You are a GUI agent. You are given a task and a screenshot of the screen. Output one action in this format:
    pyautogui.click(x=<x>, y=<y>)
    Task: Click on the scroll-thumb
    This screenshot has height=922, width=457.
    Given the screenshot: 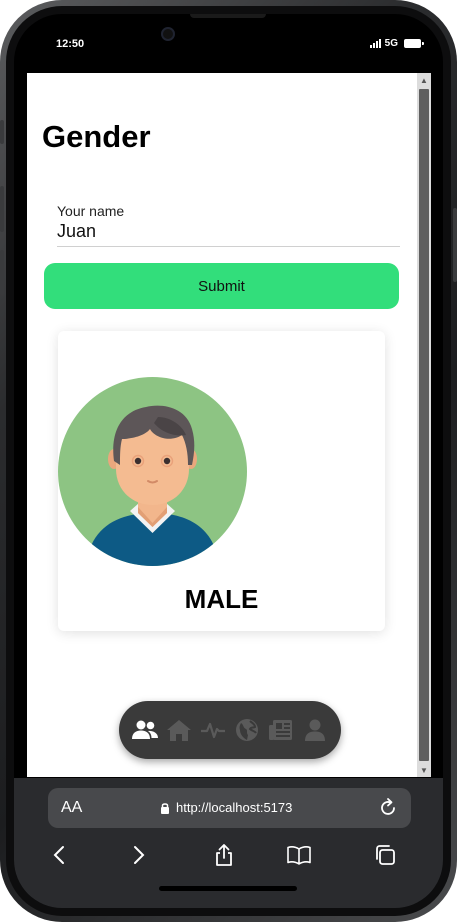 What is the action you would take?
    pyautogui.click(x=424, y=425)
    